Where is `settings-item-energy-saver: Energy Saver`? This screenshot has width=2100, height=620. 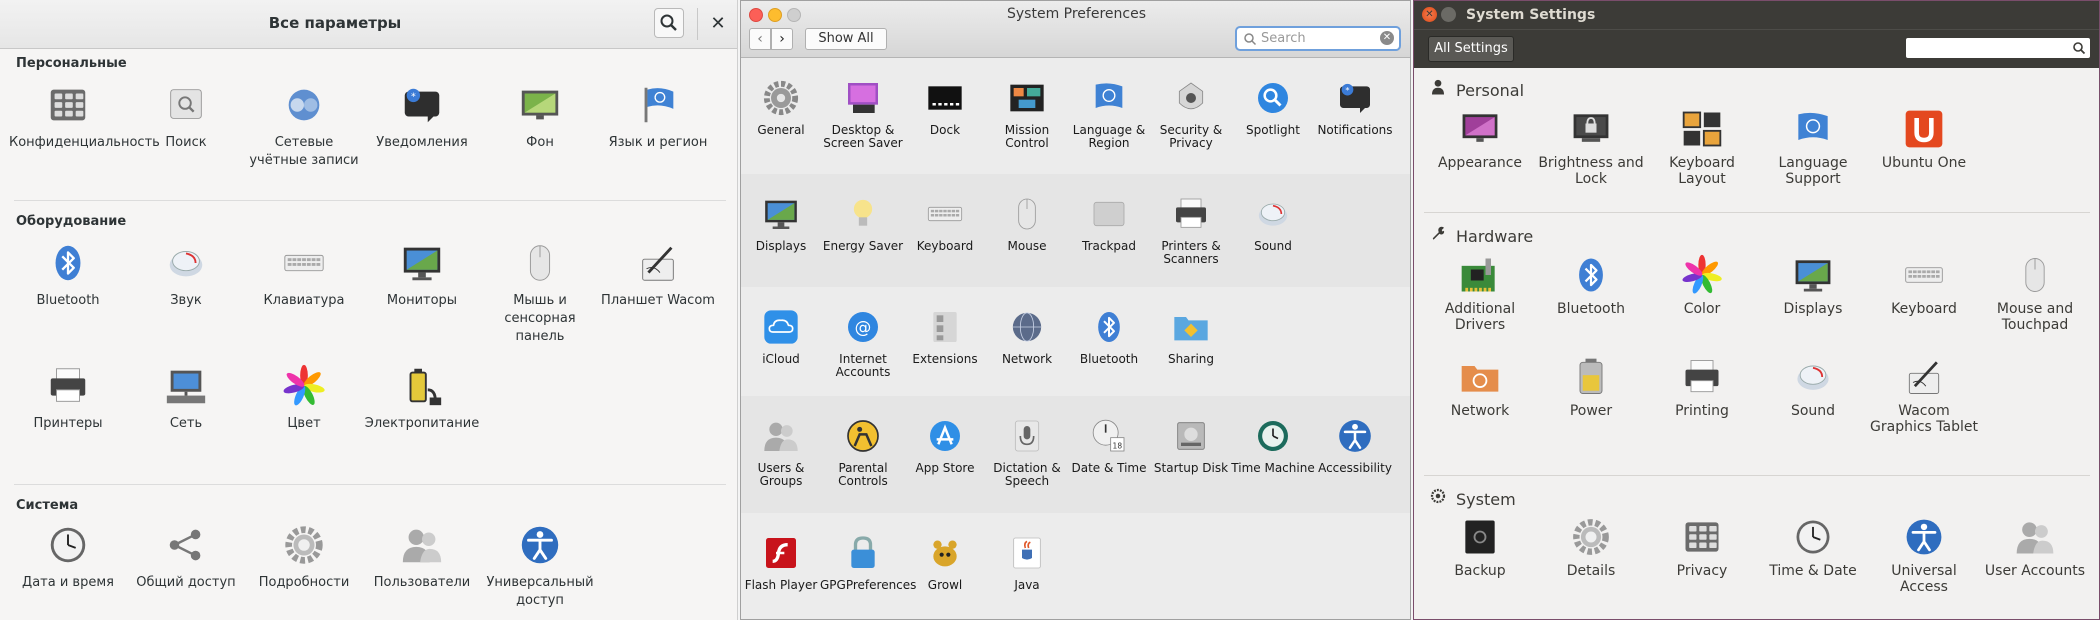
settings-item-energy-saver: Energy Saver is located at coordinates (863, 223).